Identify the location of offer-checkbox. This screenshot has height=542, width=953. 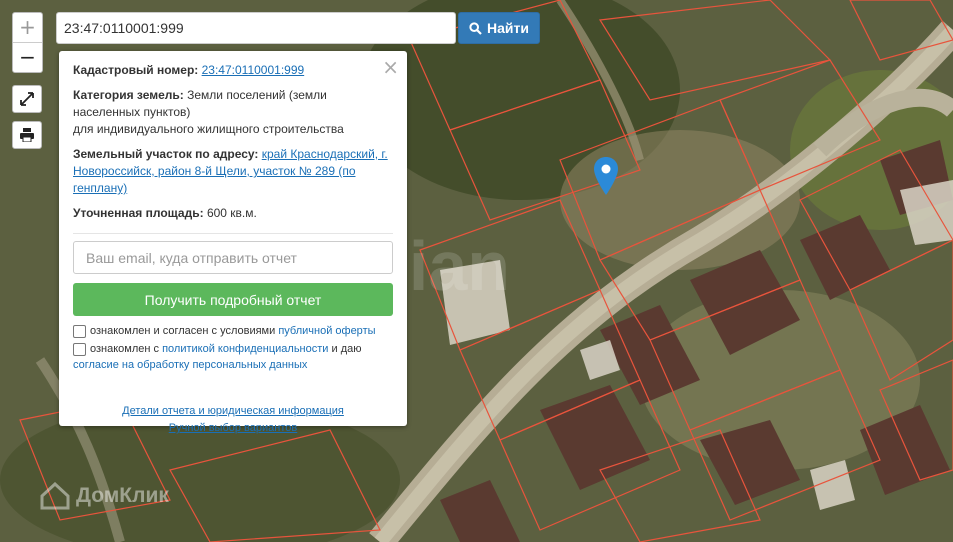
(79, 331).